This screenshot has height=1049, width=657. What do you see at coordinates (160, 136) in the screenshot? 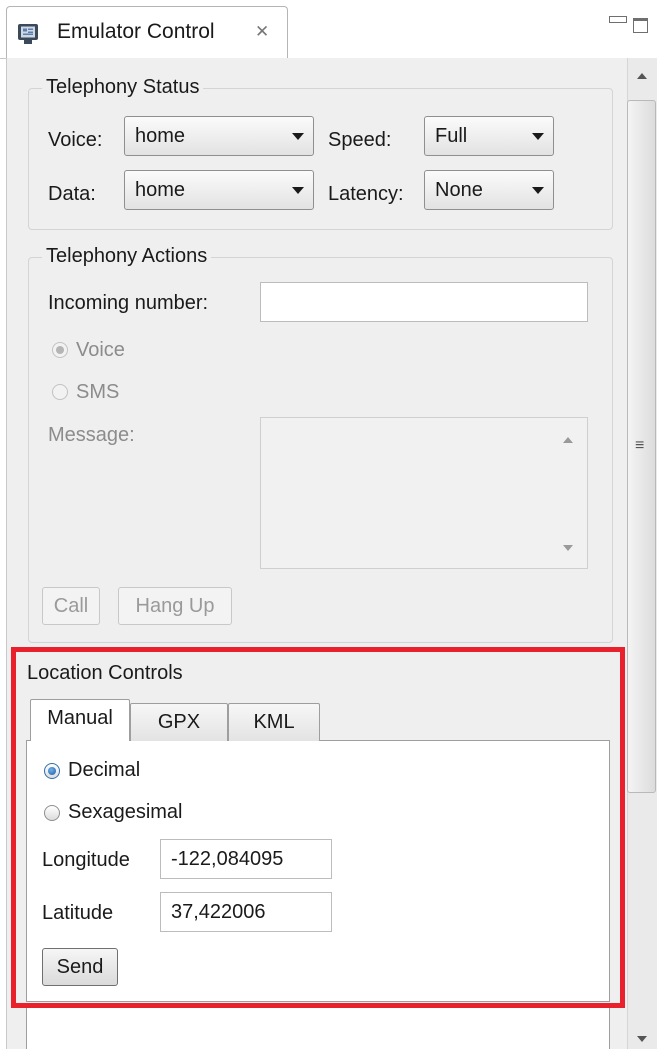
I see `voice-select-value: home` at bounding box center [160, 136].